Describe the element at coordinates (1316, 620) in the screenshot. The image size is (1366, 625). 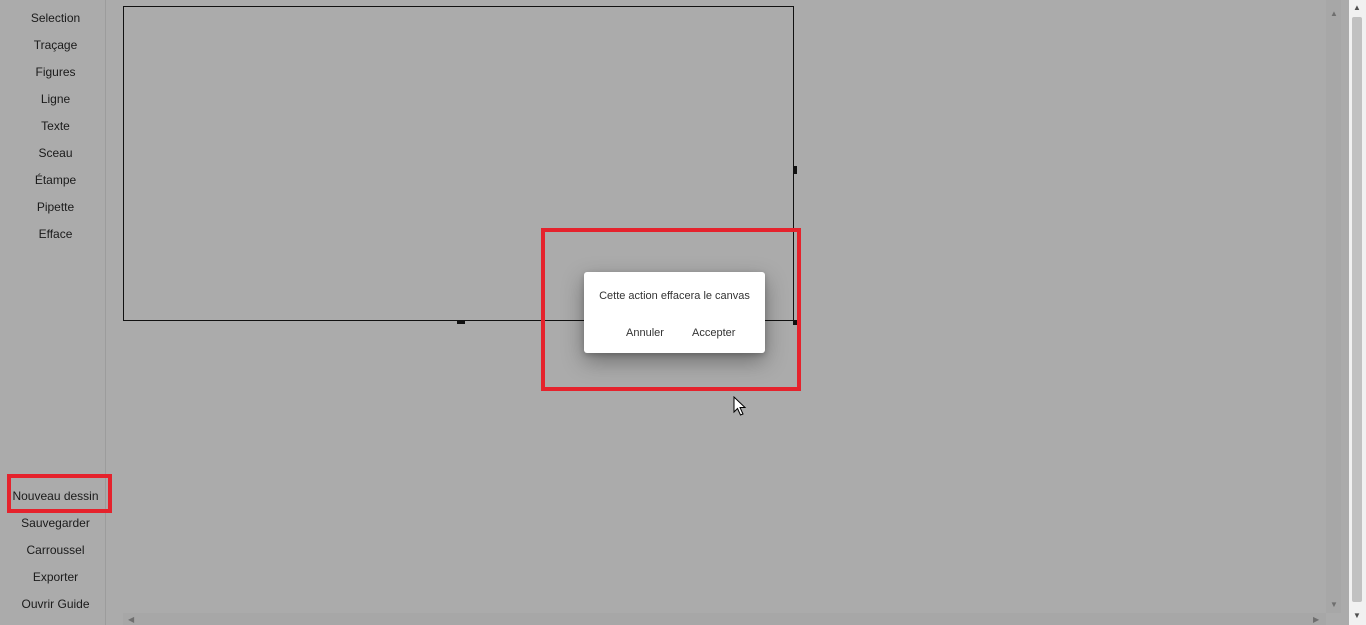
I see `arrow-right-icon: ▶` at that location.